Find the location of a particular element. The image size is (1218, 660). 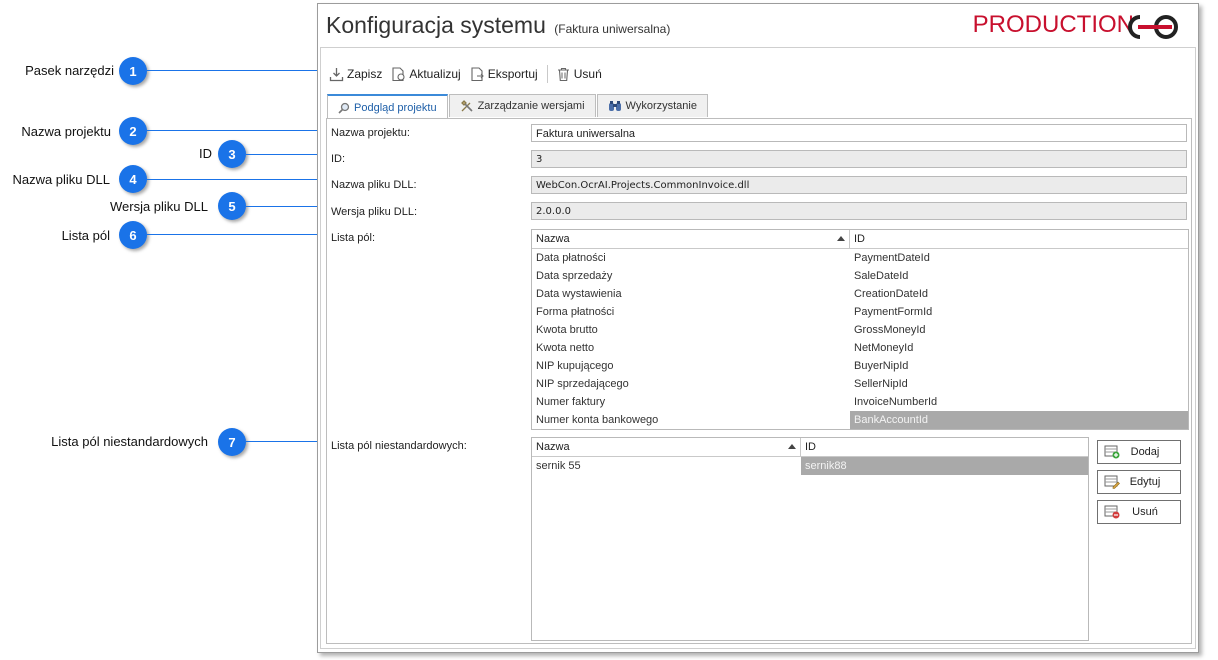

cell-id: PaymentDateId is located at coordinates (892, 258).